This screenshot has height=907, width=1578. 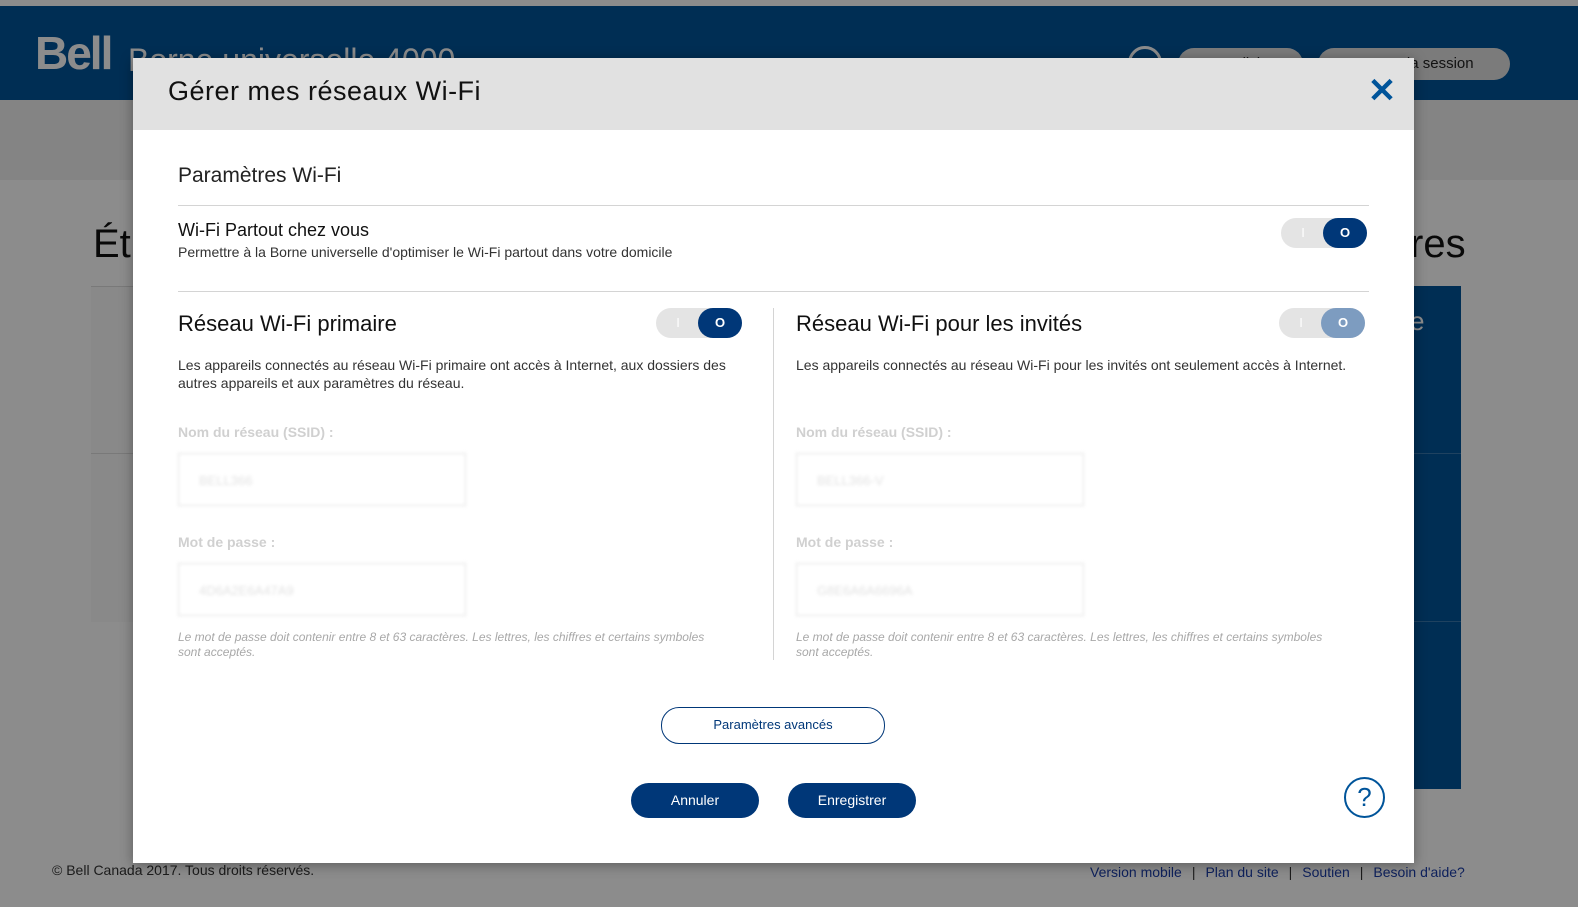 What do you see at coordinates (256, 432) in the screenshot?
I see `primary-ssid-label: Nom du réseau (SSID) :` at bounding box center [256, 432].